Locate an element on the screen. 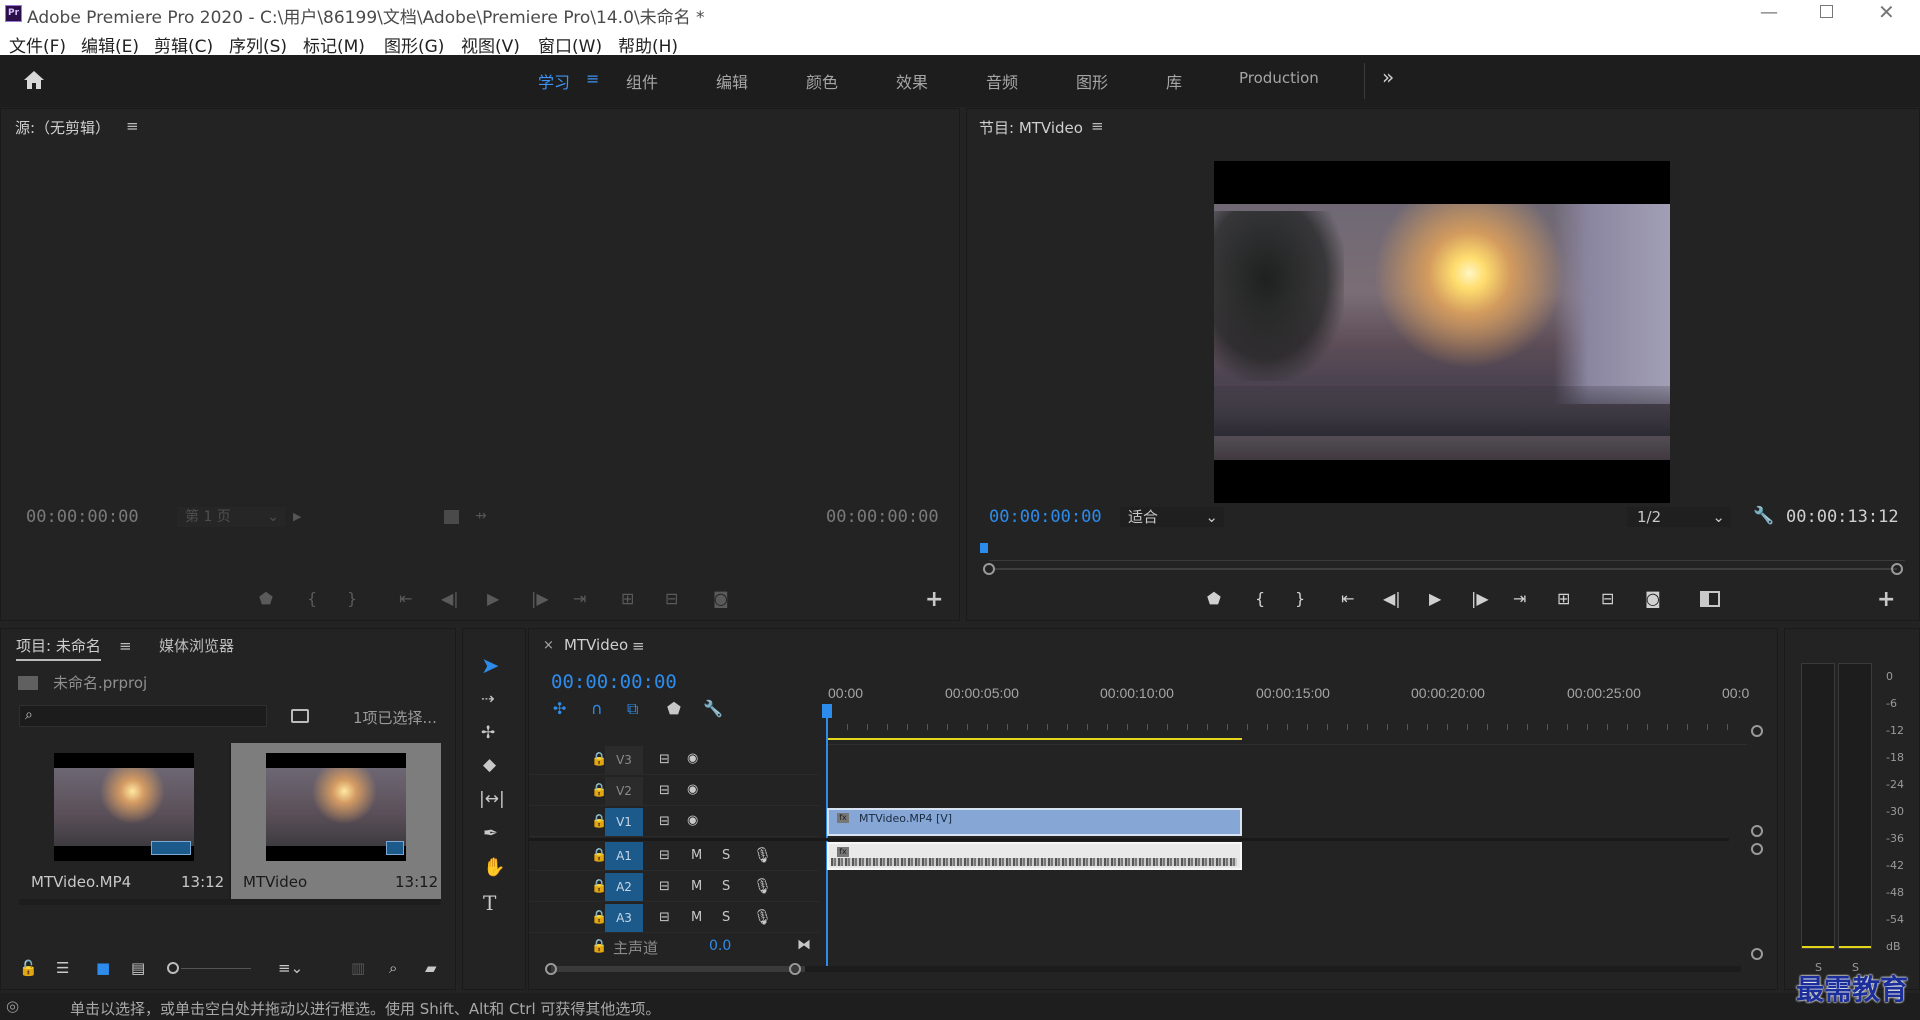 The width and height of the screenshot is (1920, 1020). find-icon: ⌕ is located at coordinates (393, 968).